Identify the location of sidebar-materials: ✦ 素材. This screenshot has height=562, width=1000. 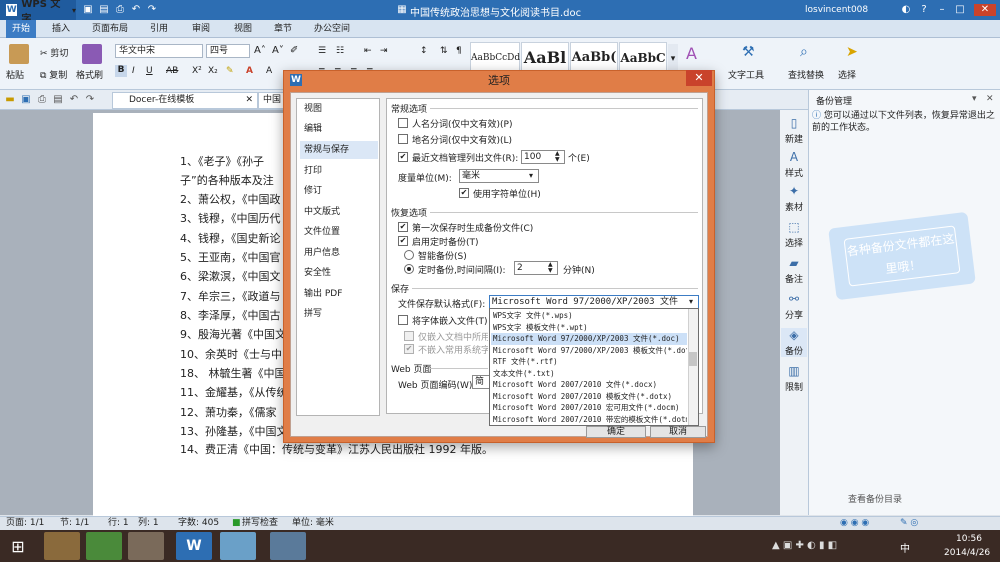
(794, 198).